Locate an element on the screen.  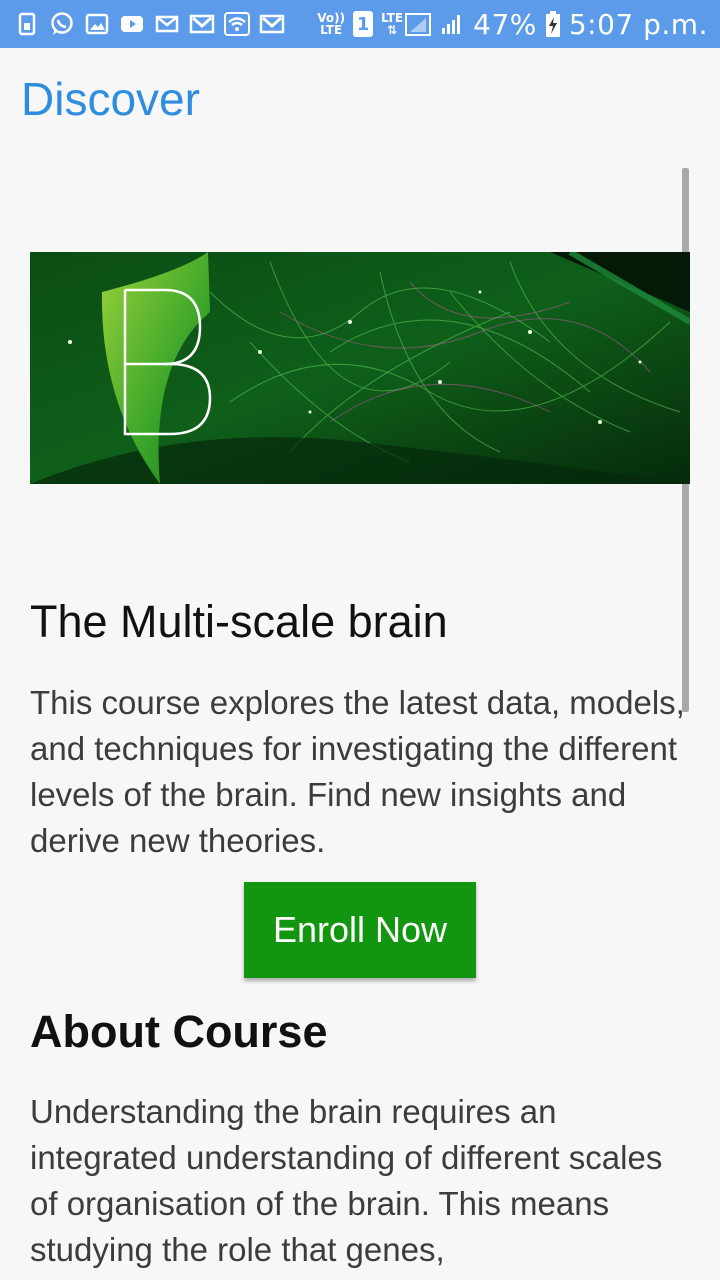
signal-1-icon is located at coordinates (418, 24).